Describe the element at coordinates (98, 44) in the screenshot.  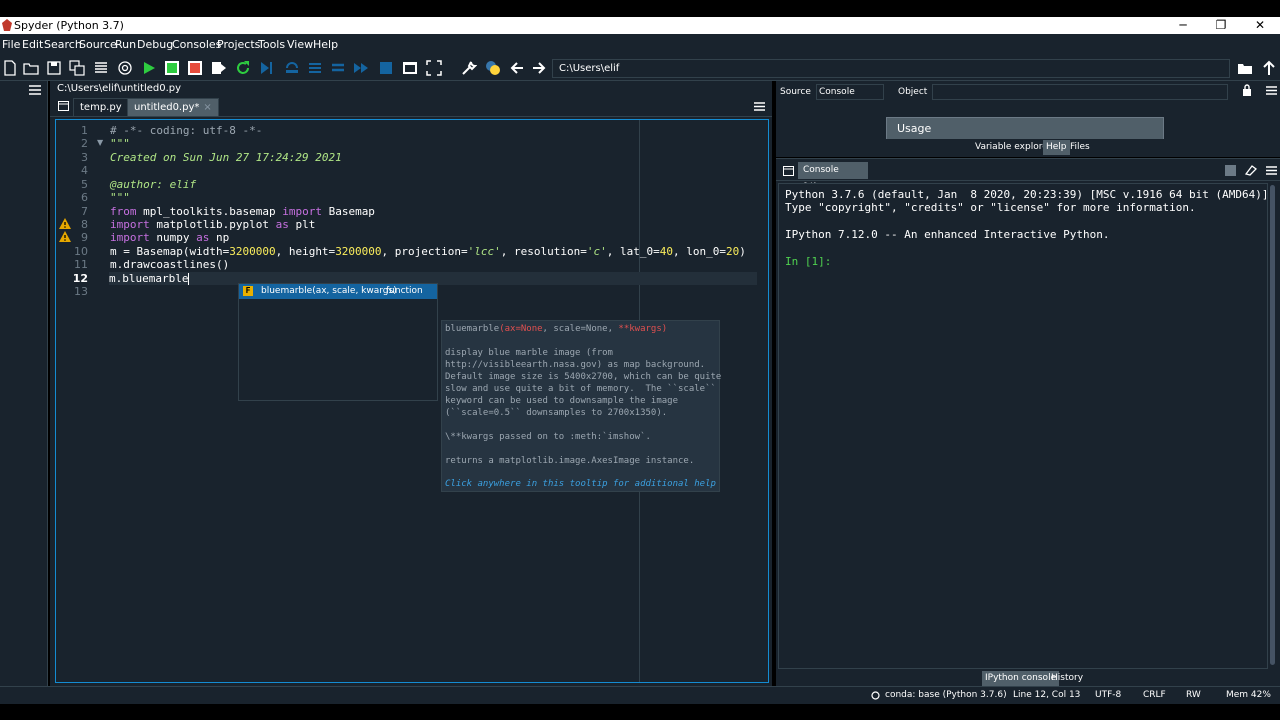
I see `menu-source: Source` at that location.